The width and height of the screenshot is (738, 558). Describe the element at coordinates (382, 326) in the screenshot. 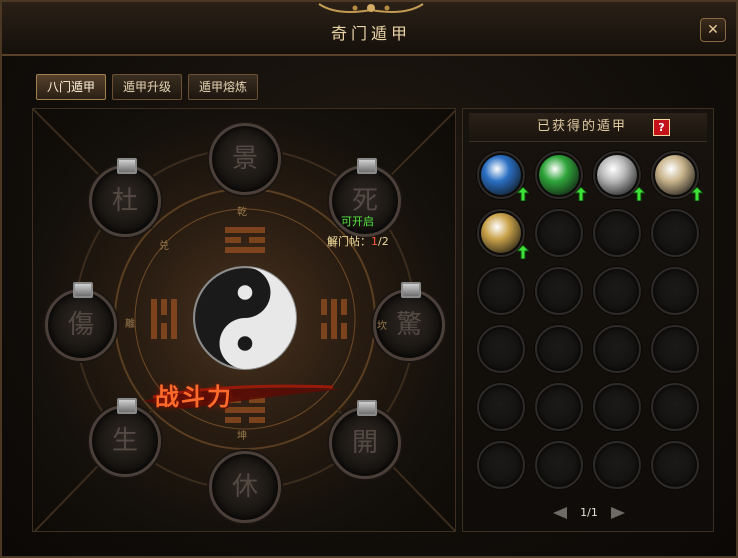

I see `trigram-label: 坎` at that location.